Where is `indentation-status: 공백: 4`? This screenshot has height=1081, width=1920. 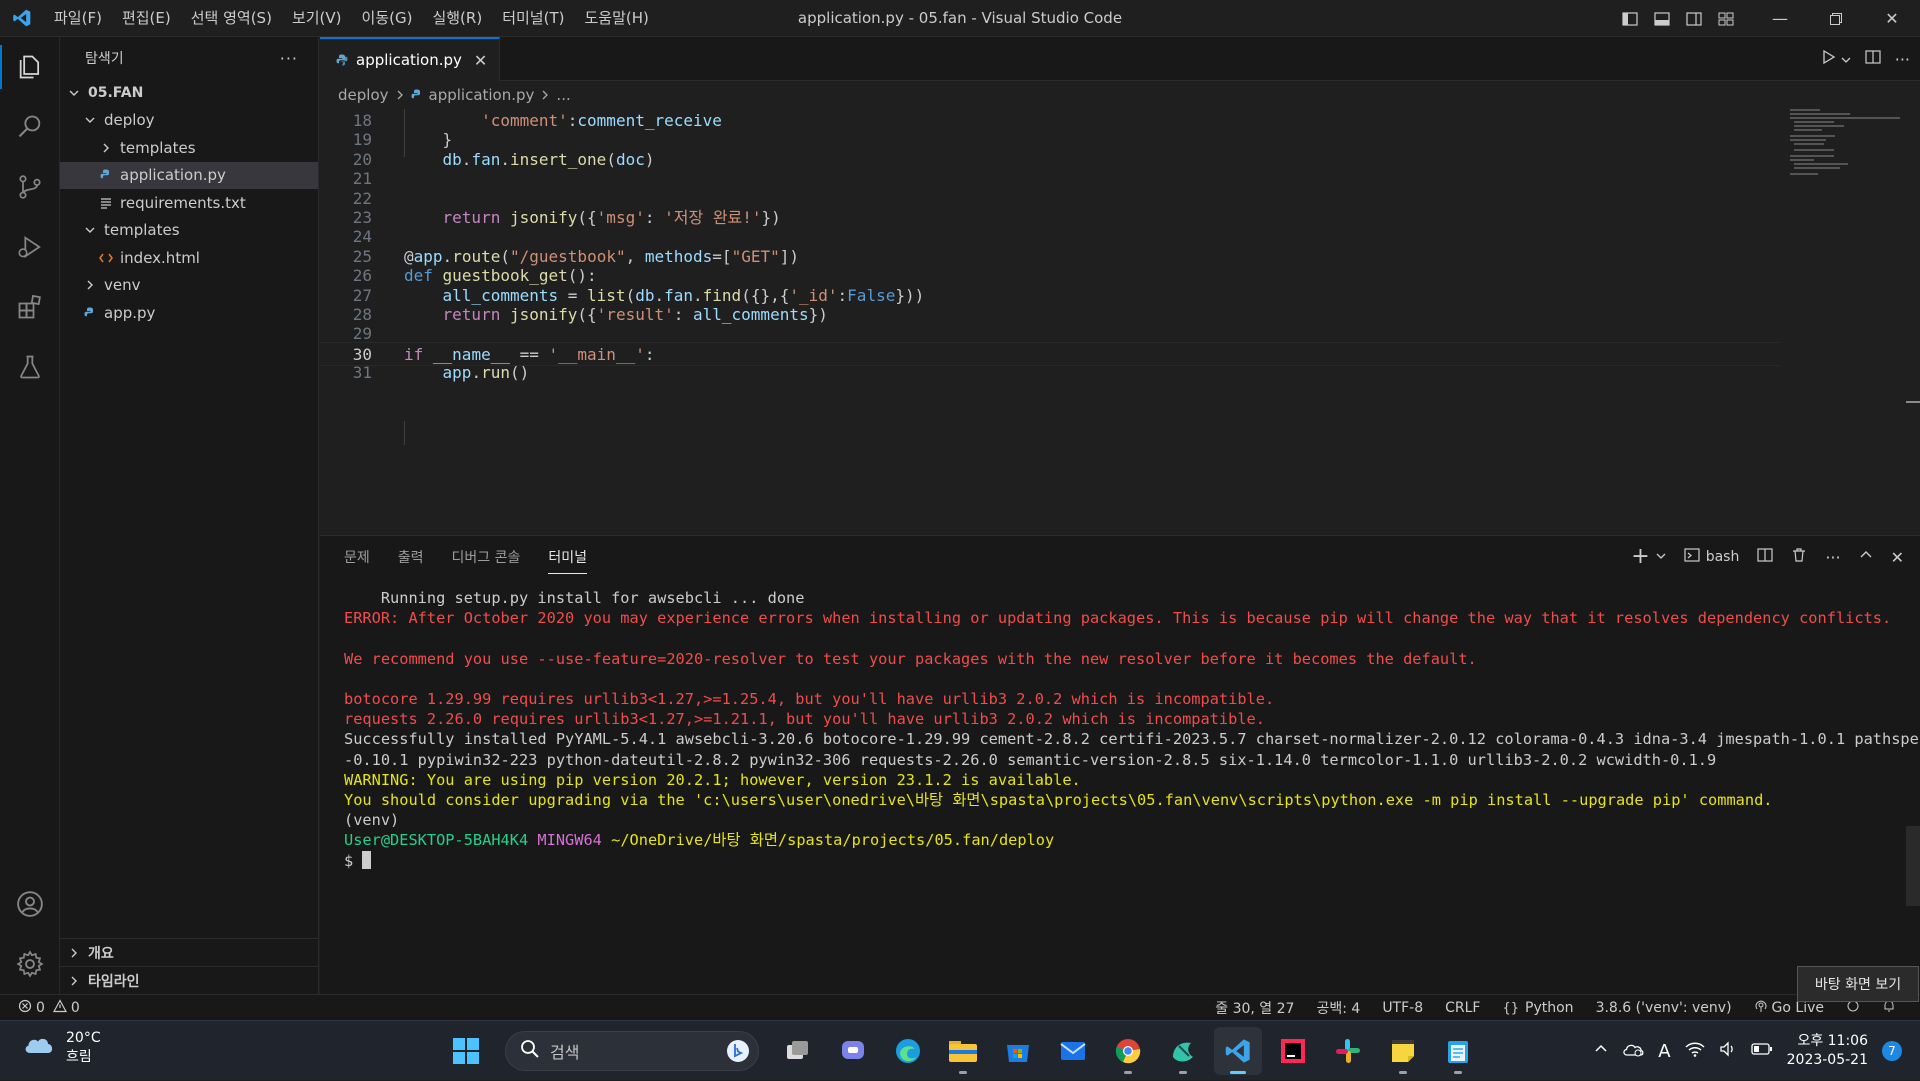 indentation-status: 공백: 4 is located at coordinates (1338, 1008).